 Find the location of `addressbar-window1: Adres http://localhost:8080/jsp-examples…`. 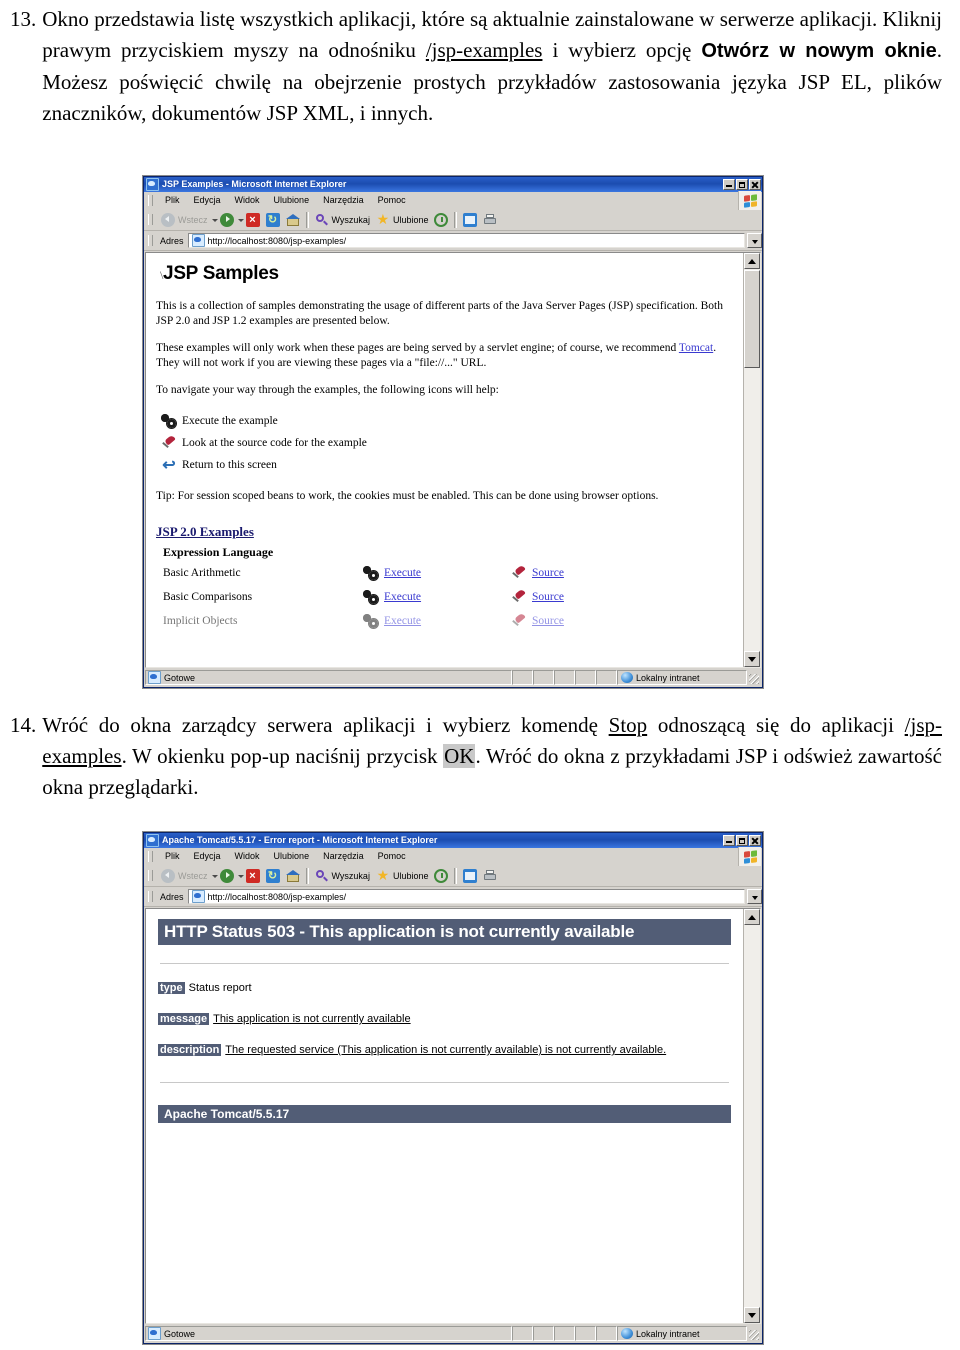

addressbar-window1: Adres http://localhost:8080/jsp-examples… is located at coordinates (453, 241).